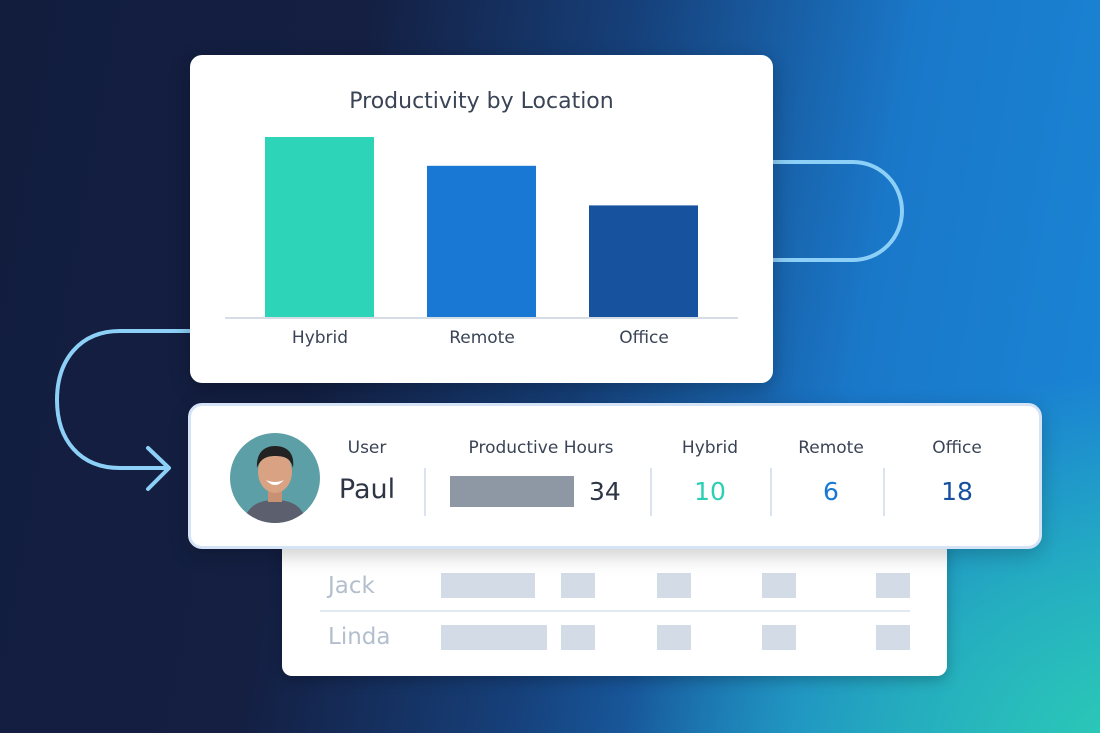  I want to click on bar-office, so click(643, 261).